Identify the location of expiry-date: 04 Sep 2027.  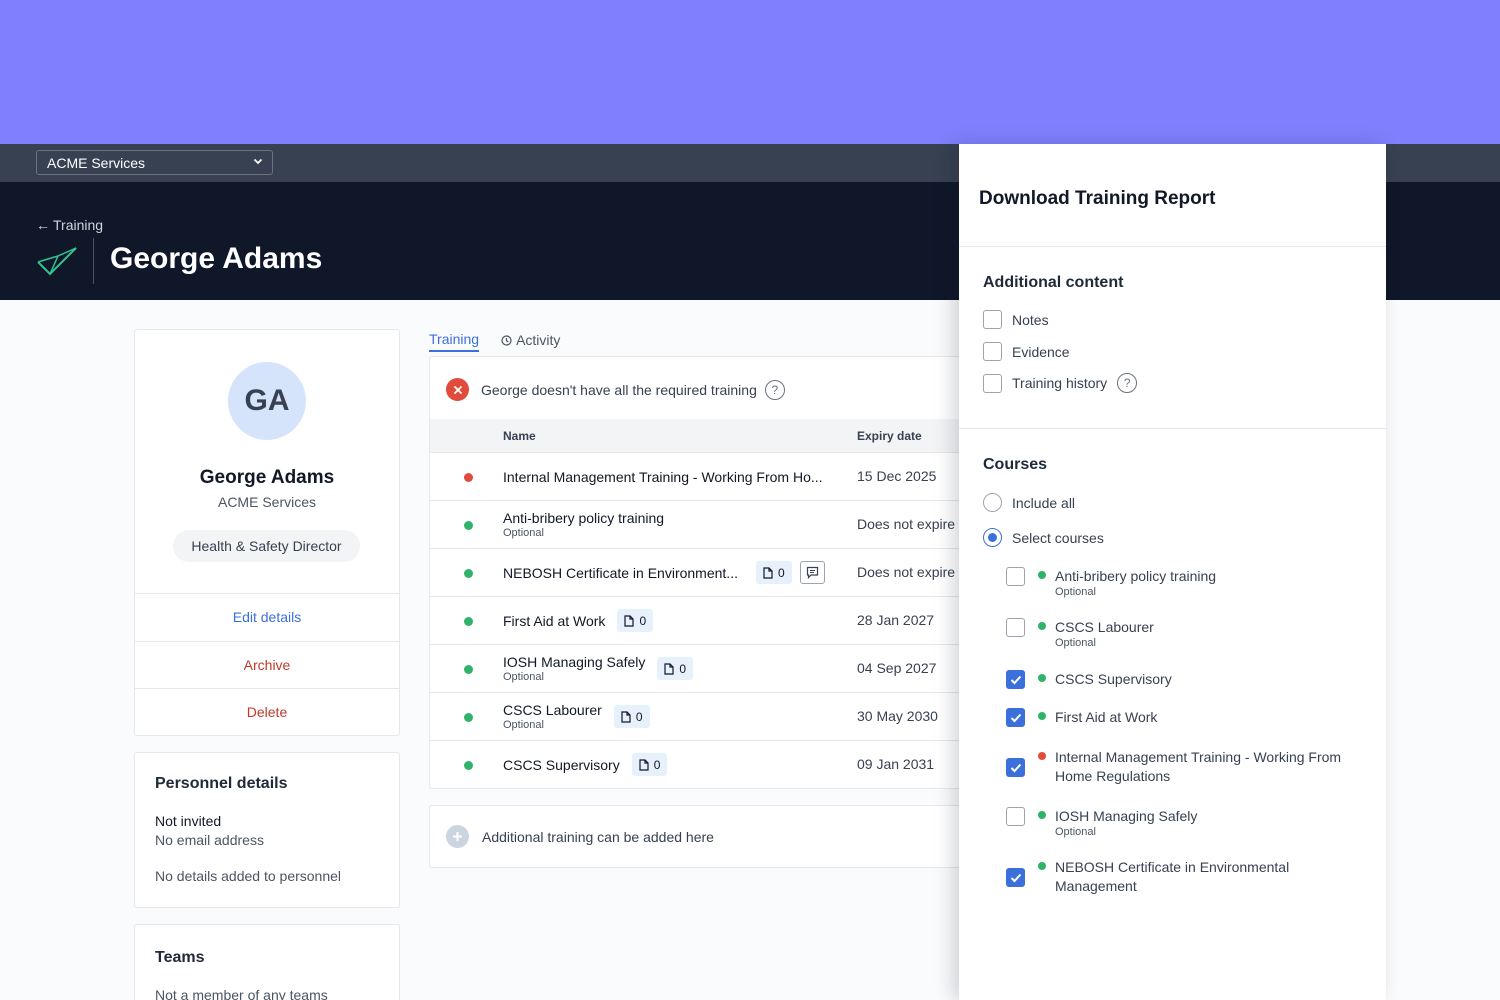
(897, 668).